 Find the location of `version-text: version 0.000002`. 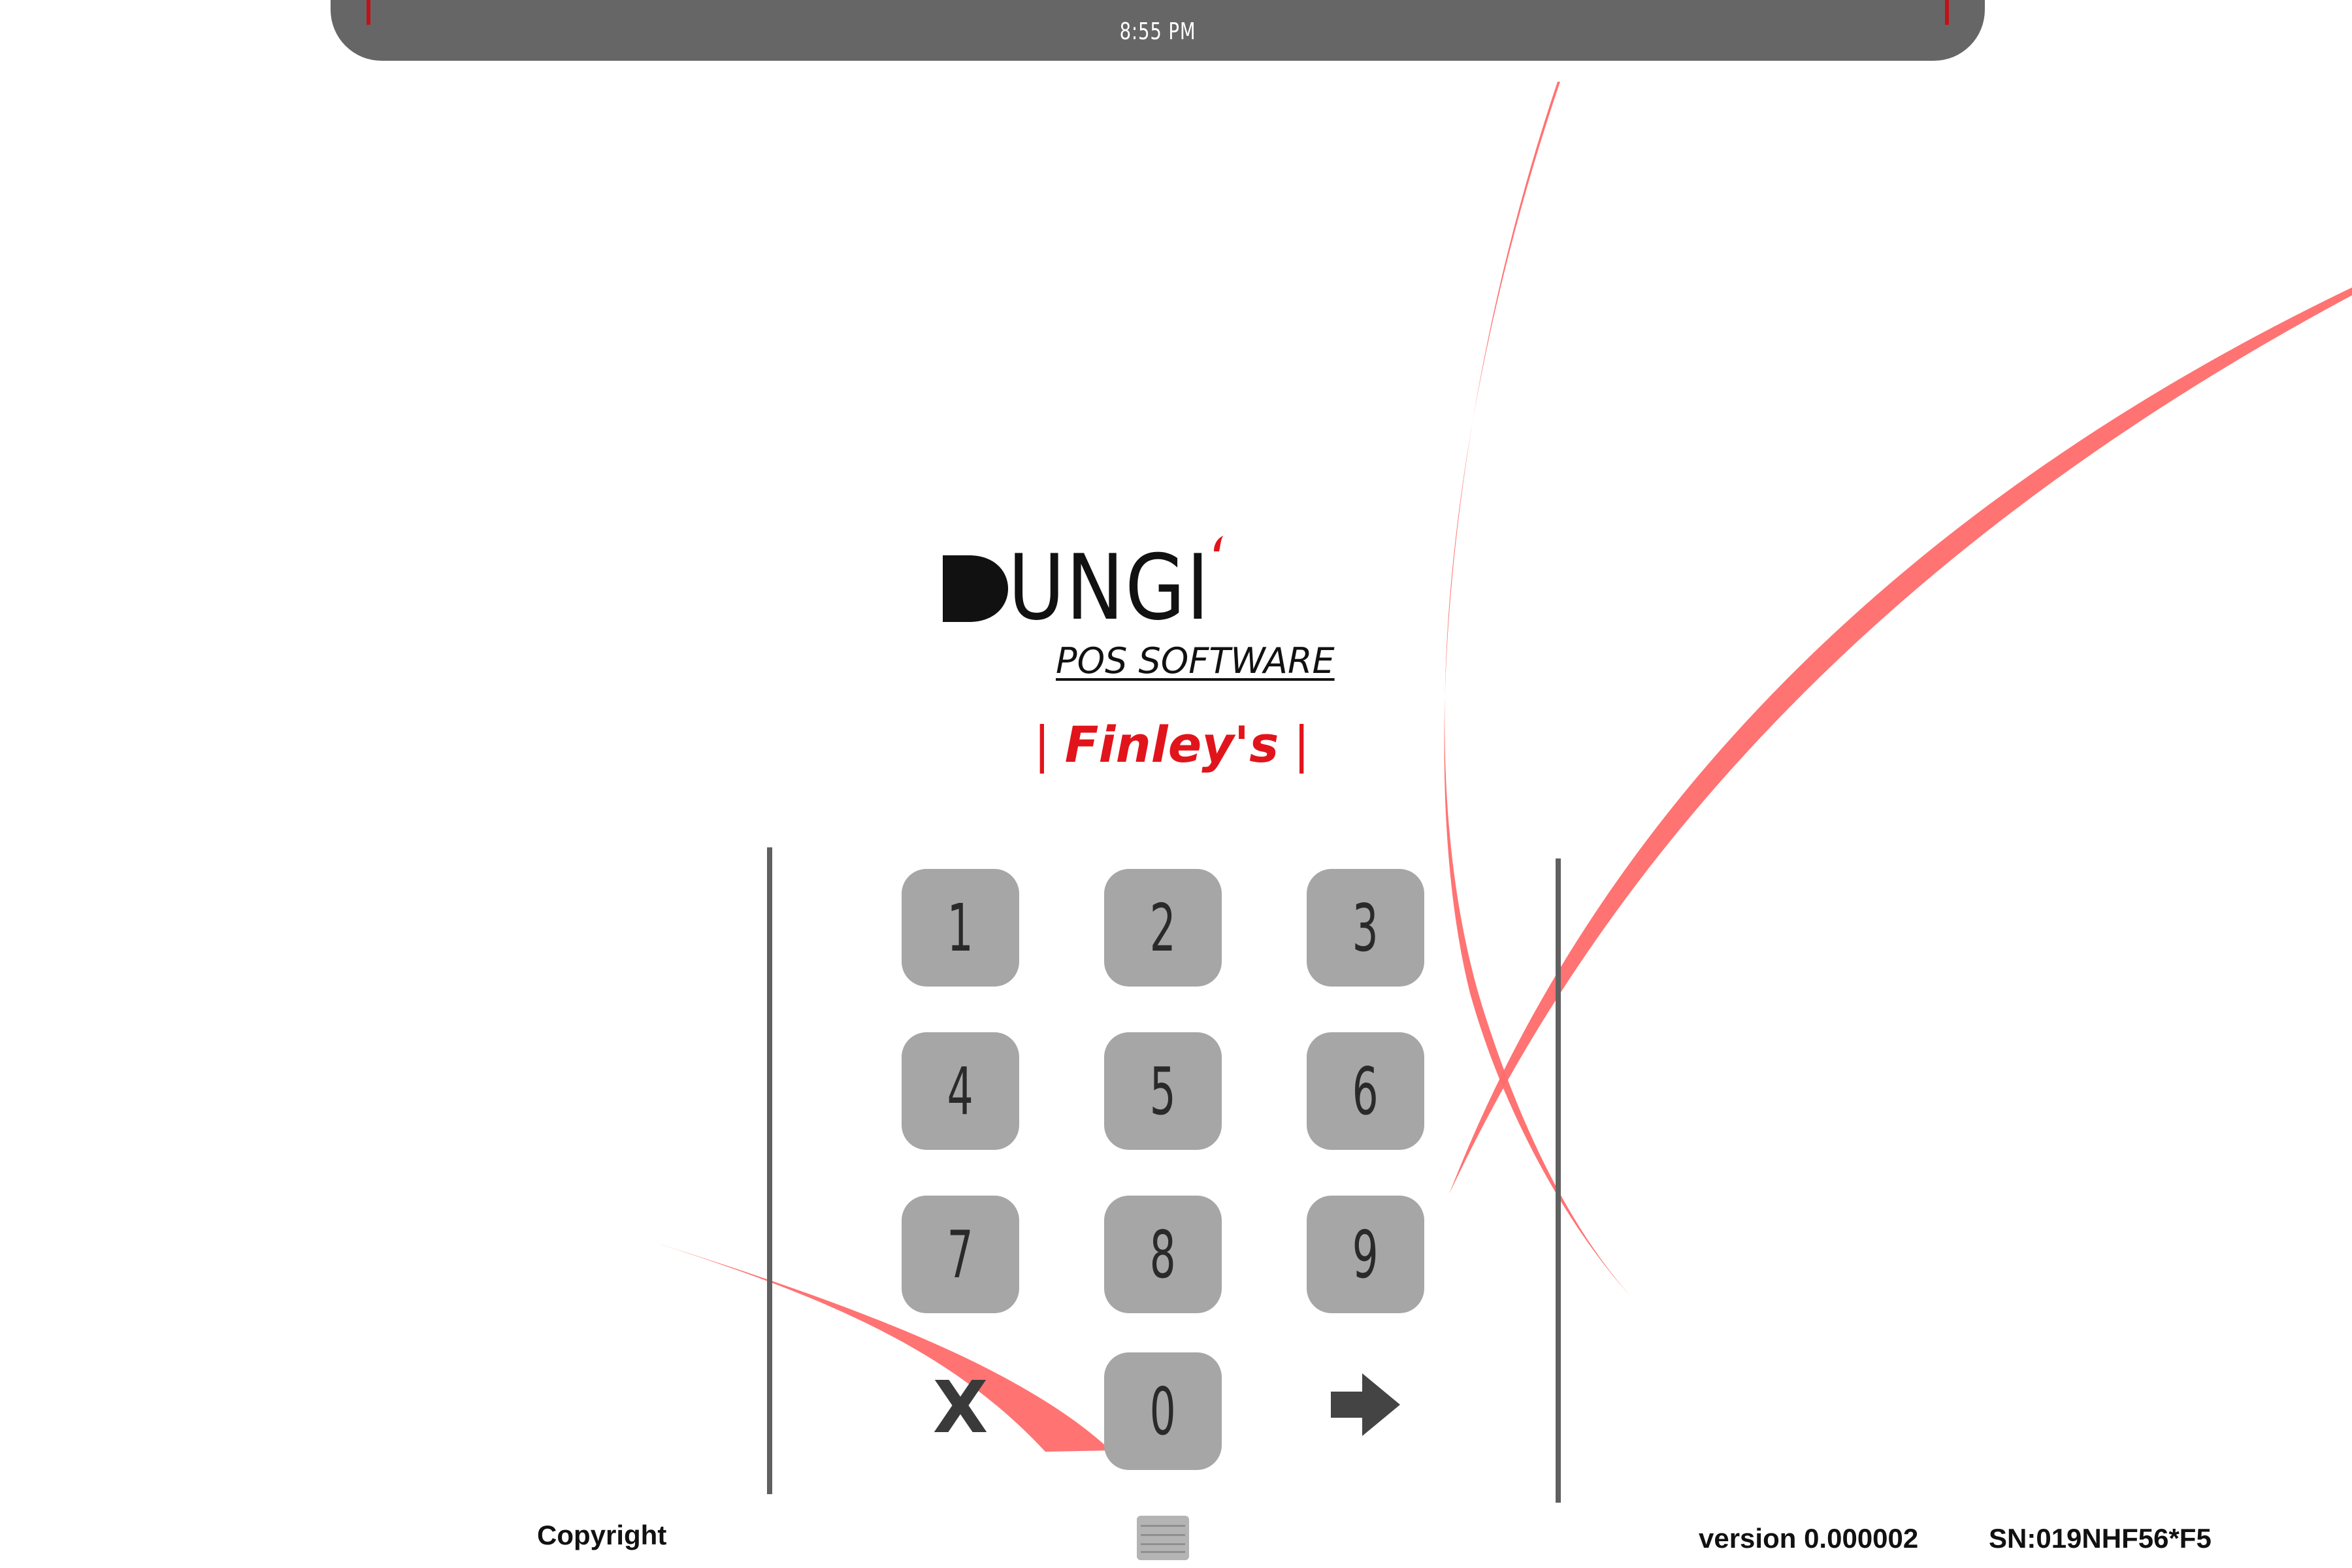

version-text: version 0.000002 is located at coordinates (1809, 1538).